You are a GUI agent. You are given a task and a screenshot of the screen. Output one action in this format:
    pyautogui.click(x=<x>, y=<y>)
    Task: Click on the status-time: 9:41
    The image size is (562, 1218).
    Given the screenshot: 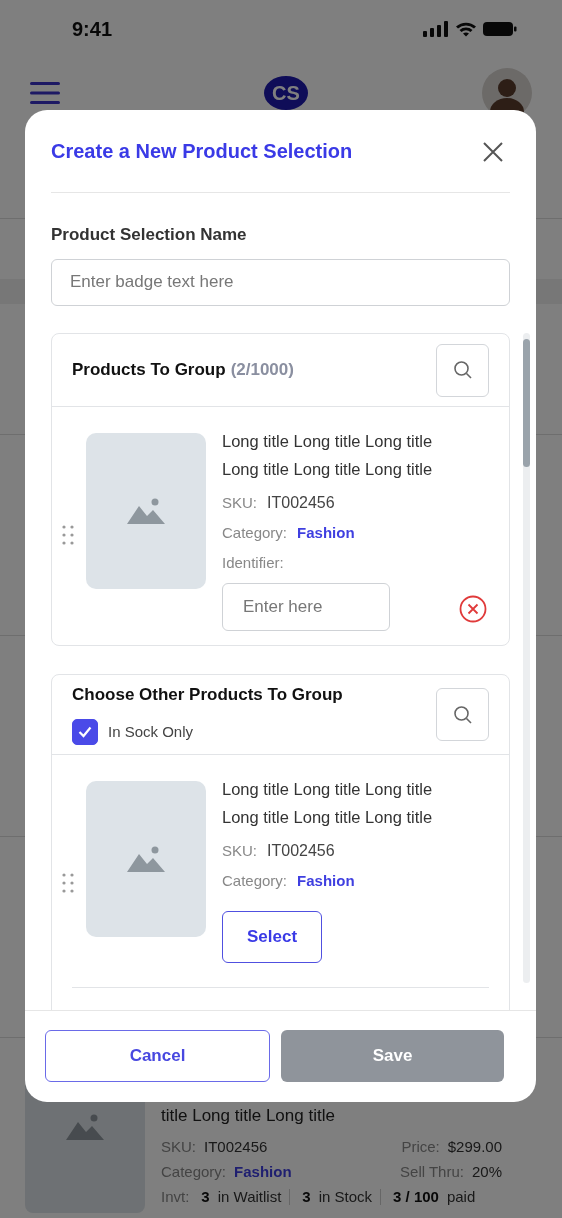 What is the action you would take?
    pyautogui.click(x=92, y=29)
    